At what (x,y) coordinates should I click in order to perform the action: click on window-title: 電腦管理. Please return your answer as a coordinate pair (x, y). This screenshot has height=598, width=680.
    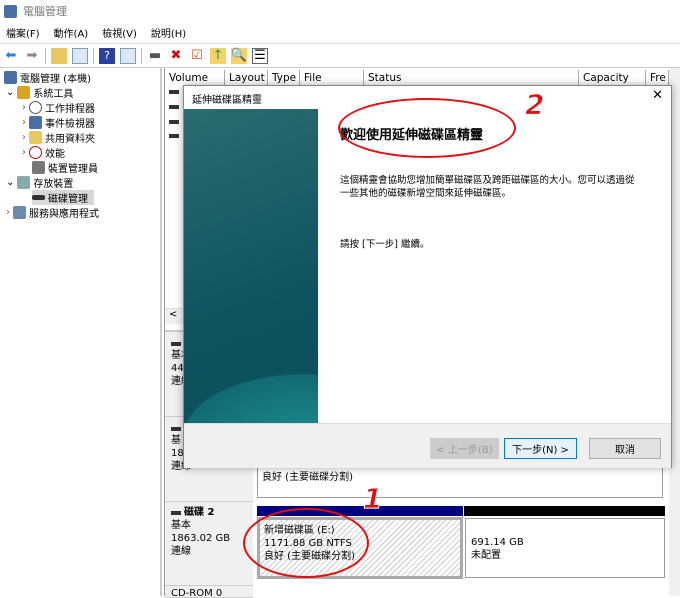
    Looking at the image, I should click on (45, 11).